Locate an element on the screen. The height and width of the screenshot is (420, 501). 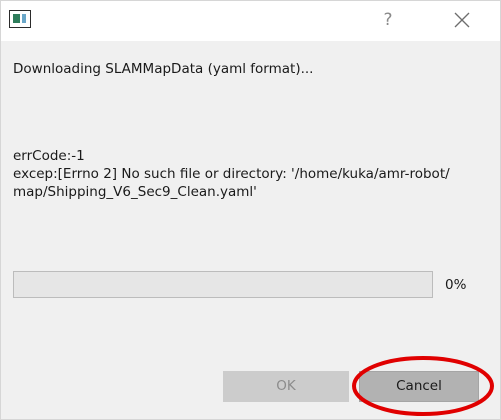
close-icon is located at coordinates (462, 20).